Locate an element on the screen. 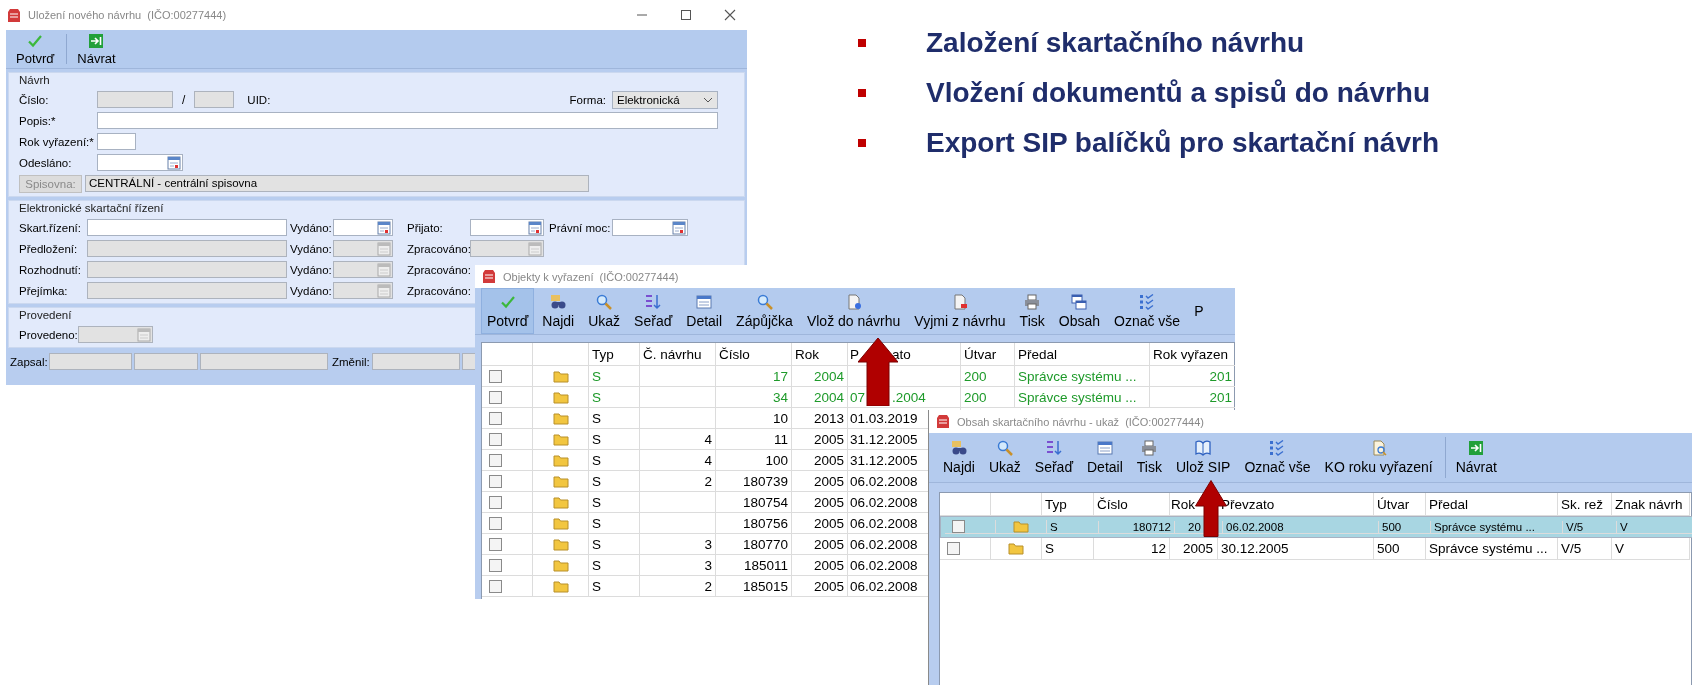  windows-icon is located at coordinates (1079, 301).